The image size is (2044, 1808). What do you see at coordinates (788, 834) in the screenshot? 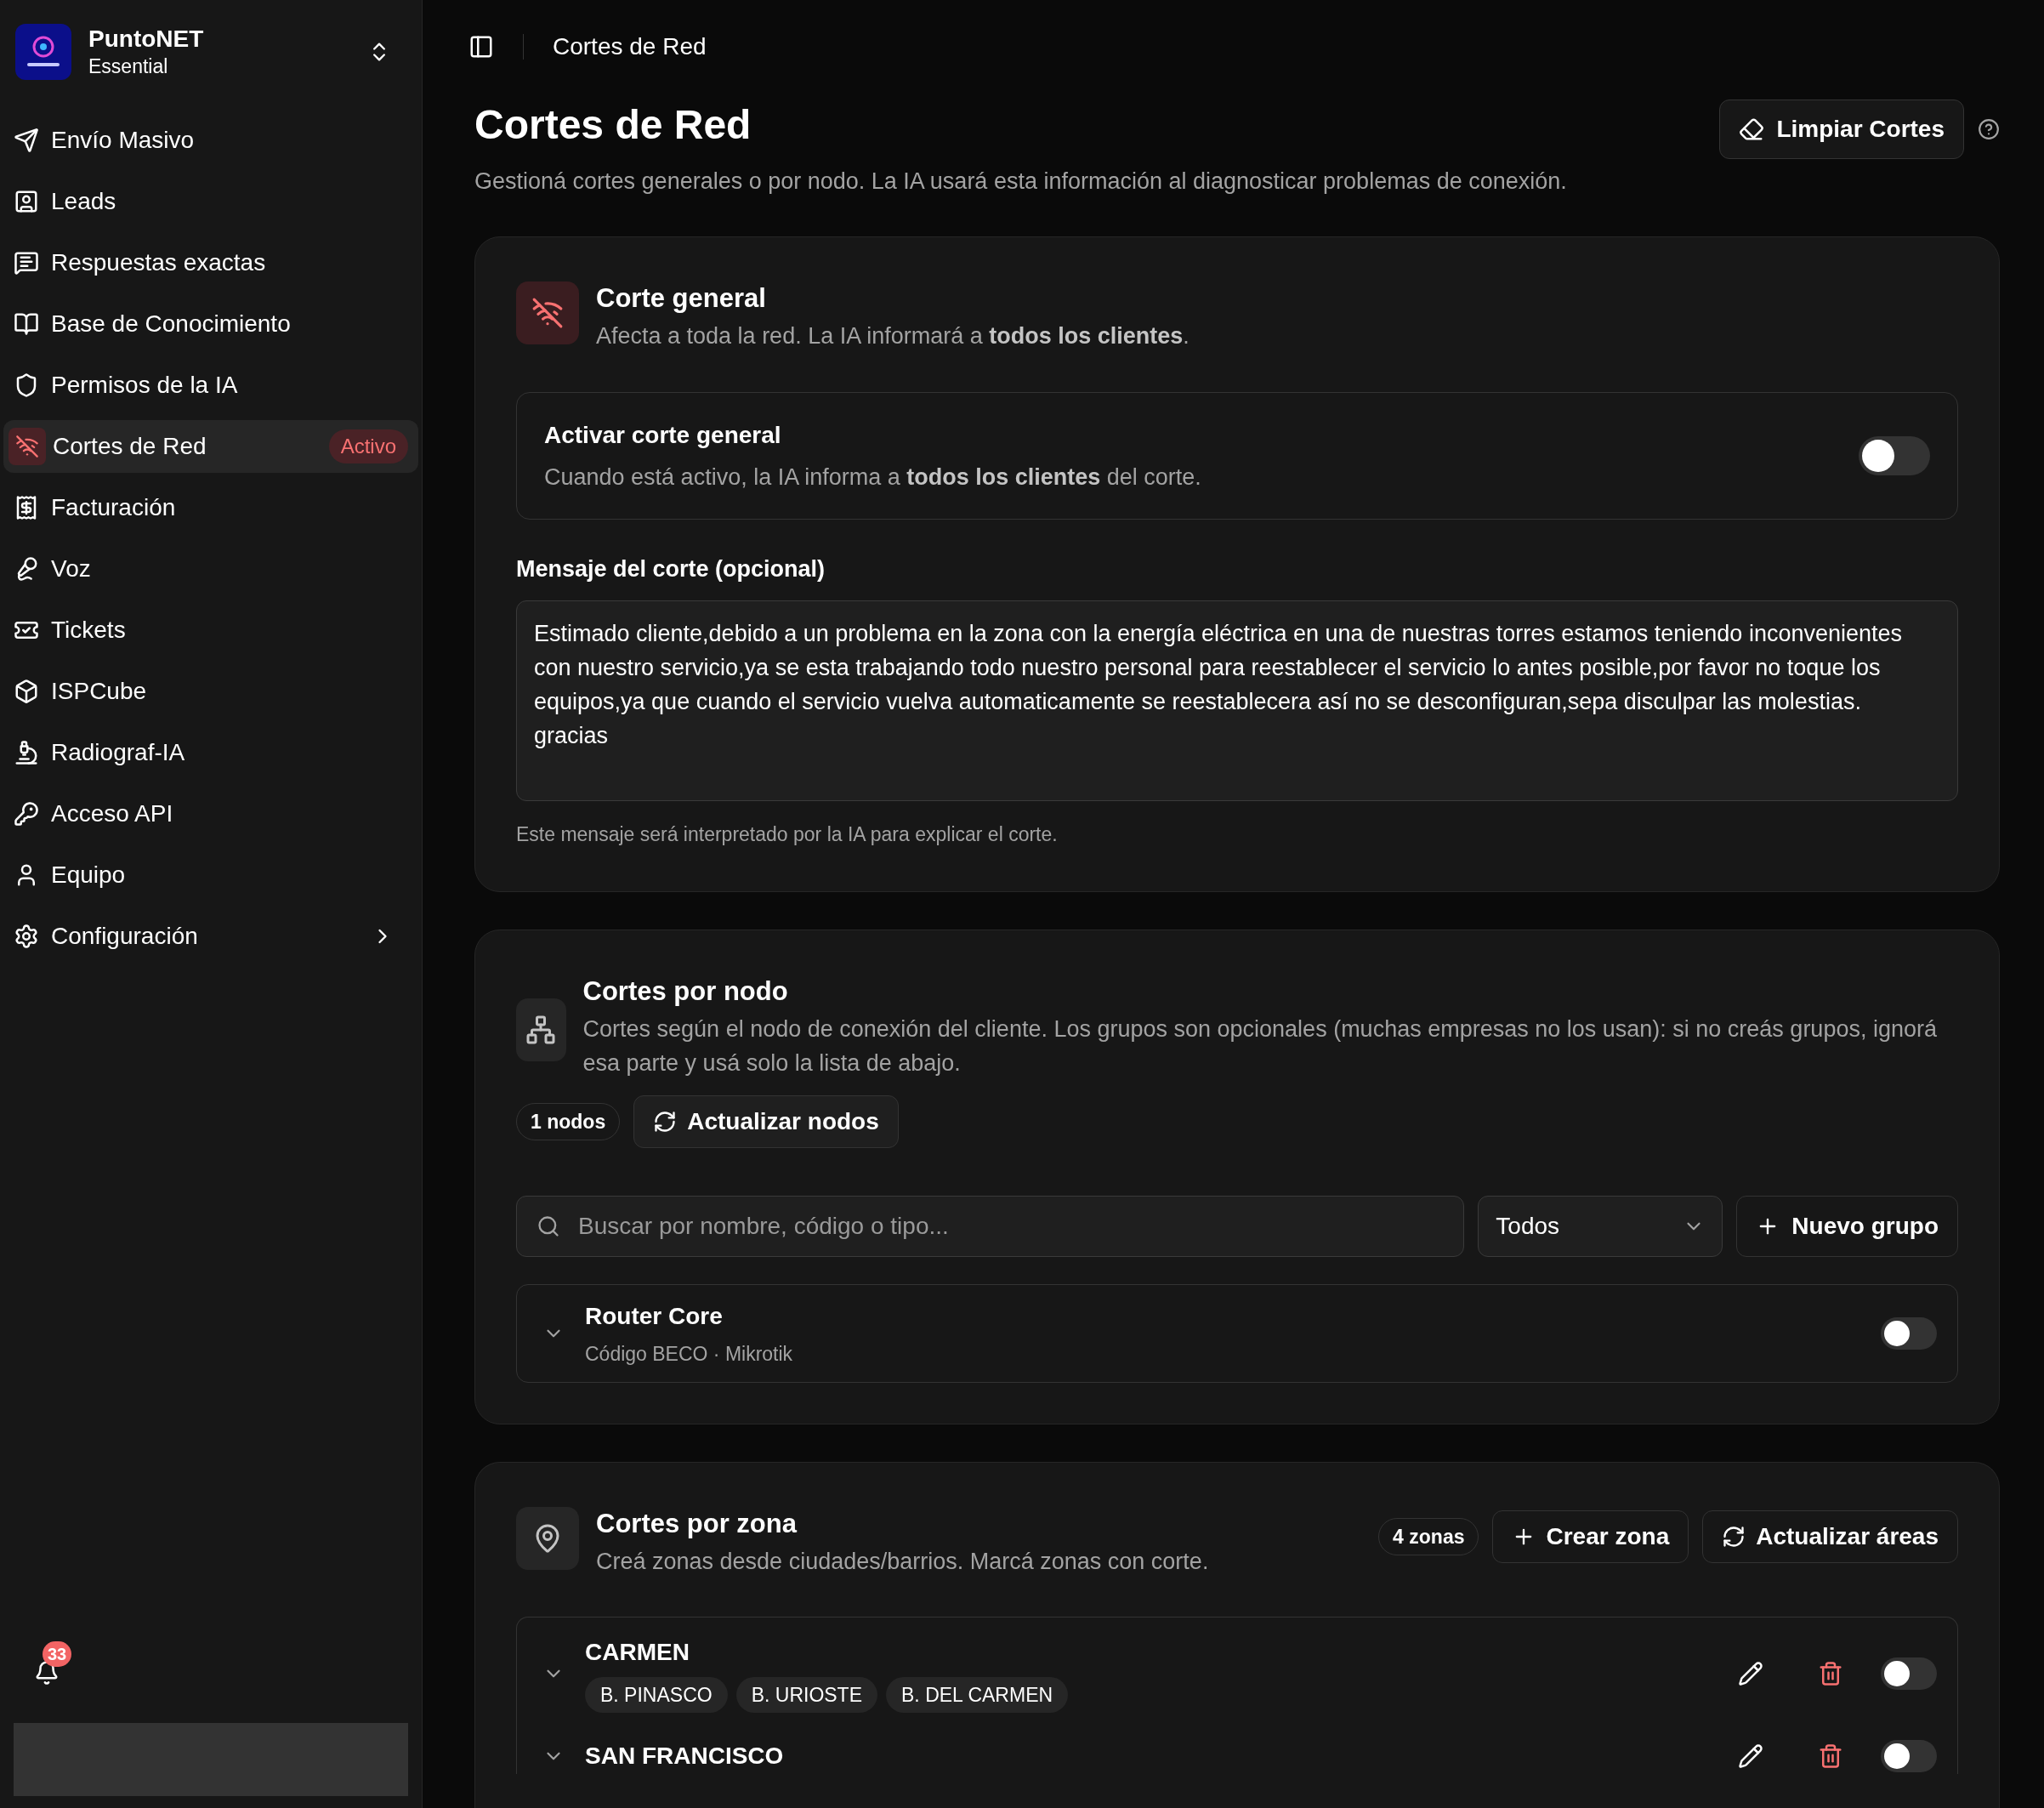
I see `field-hint: Este mensaje será interpretado por la IA para explicar el corte.` at bounding box center [788, 834].